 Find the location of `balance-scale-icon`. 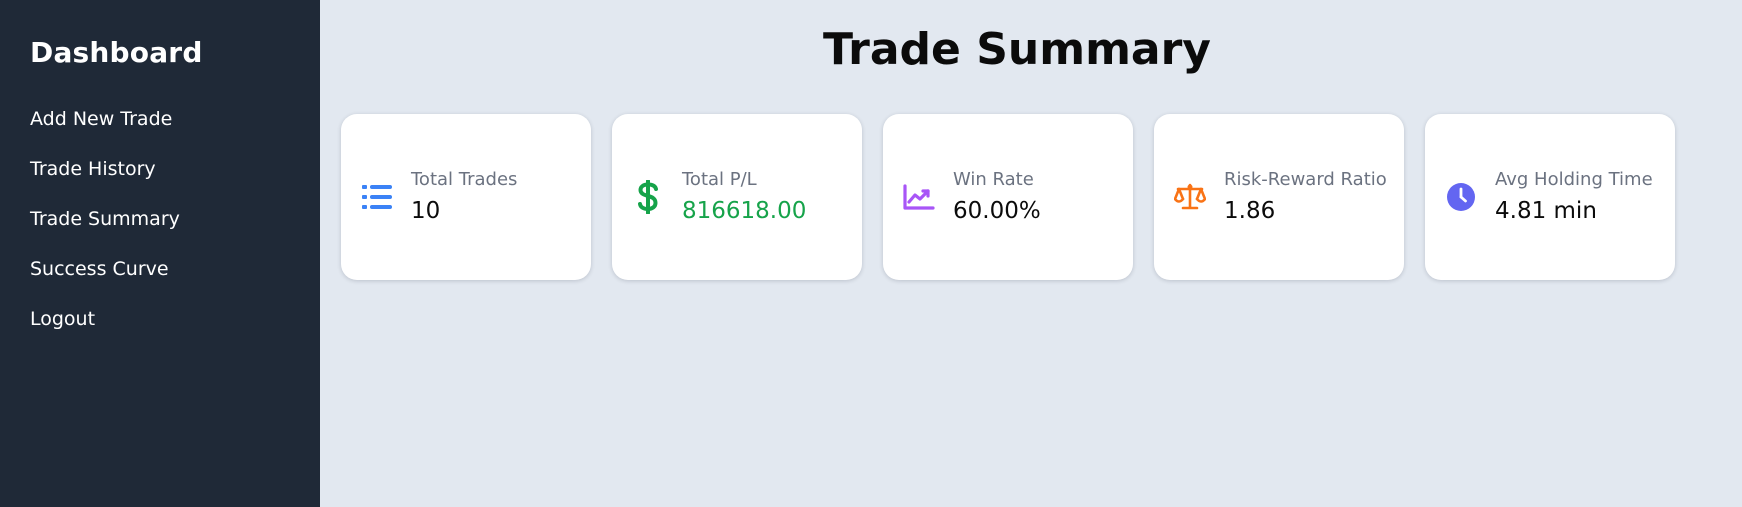

balance-scale-icon is located at coordinates (1190, 197).